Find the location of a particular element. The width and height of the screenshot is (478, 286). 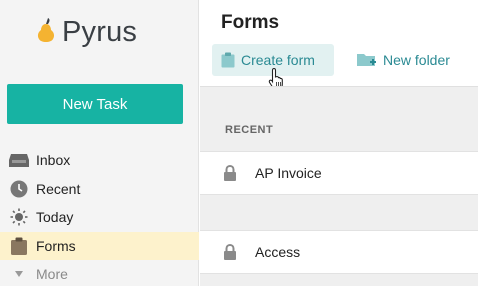

new-folder-button: New folder is located at coordinates (415, 60).